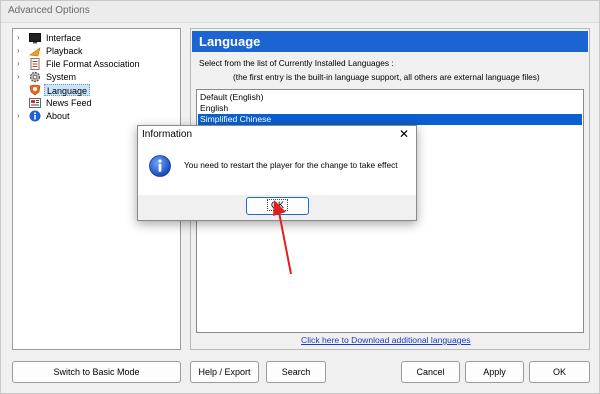 This screenshot has height=394, width=600. Describe the element at coordinates (230, 41) in the screenshot. I see `panel-title: Language` at that location.